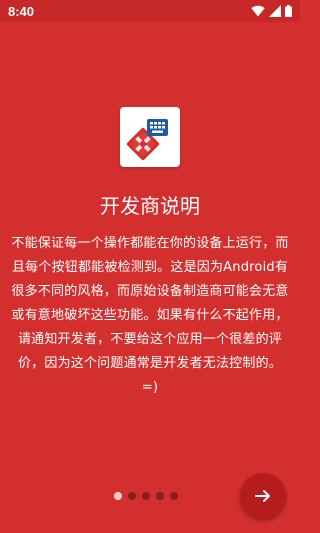  What do you see at coordinates (288, 11) in the screenshot?
I see `battery-icon` at bounding box center [288, 11].